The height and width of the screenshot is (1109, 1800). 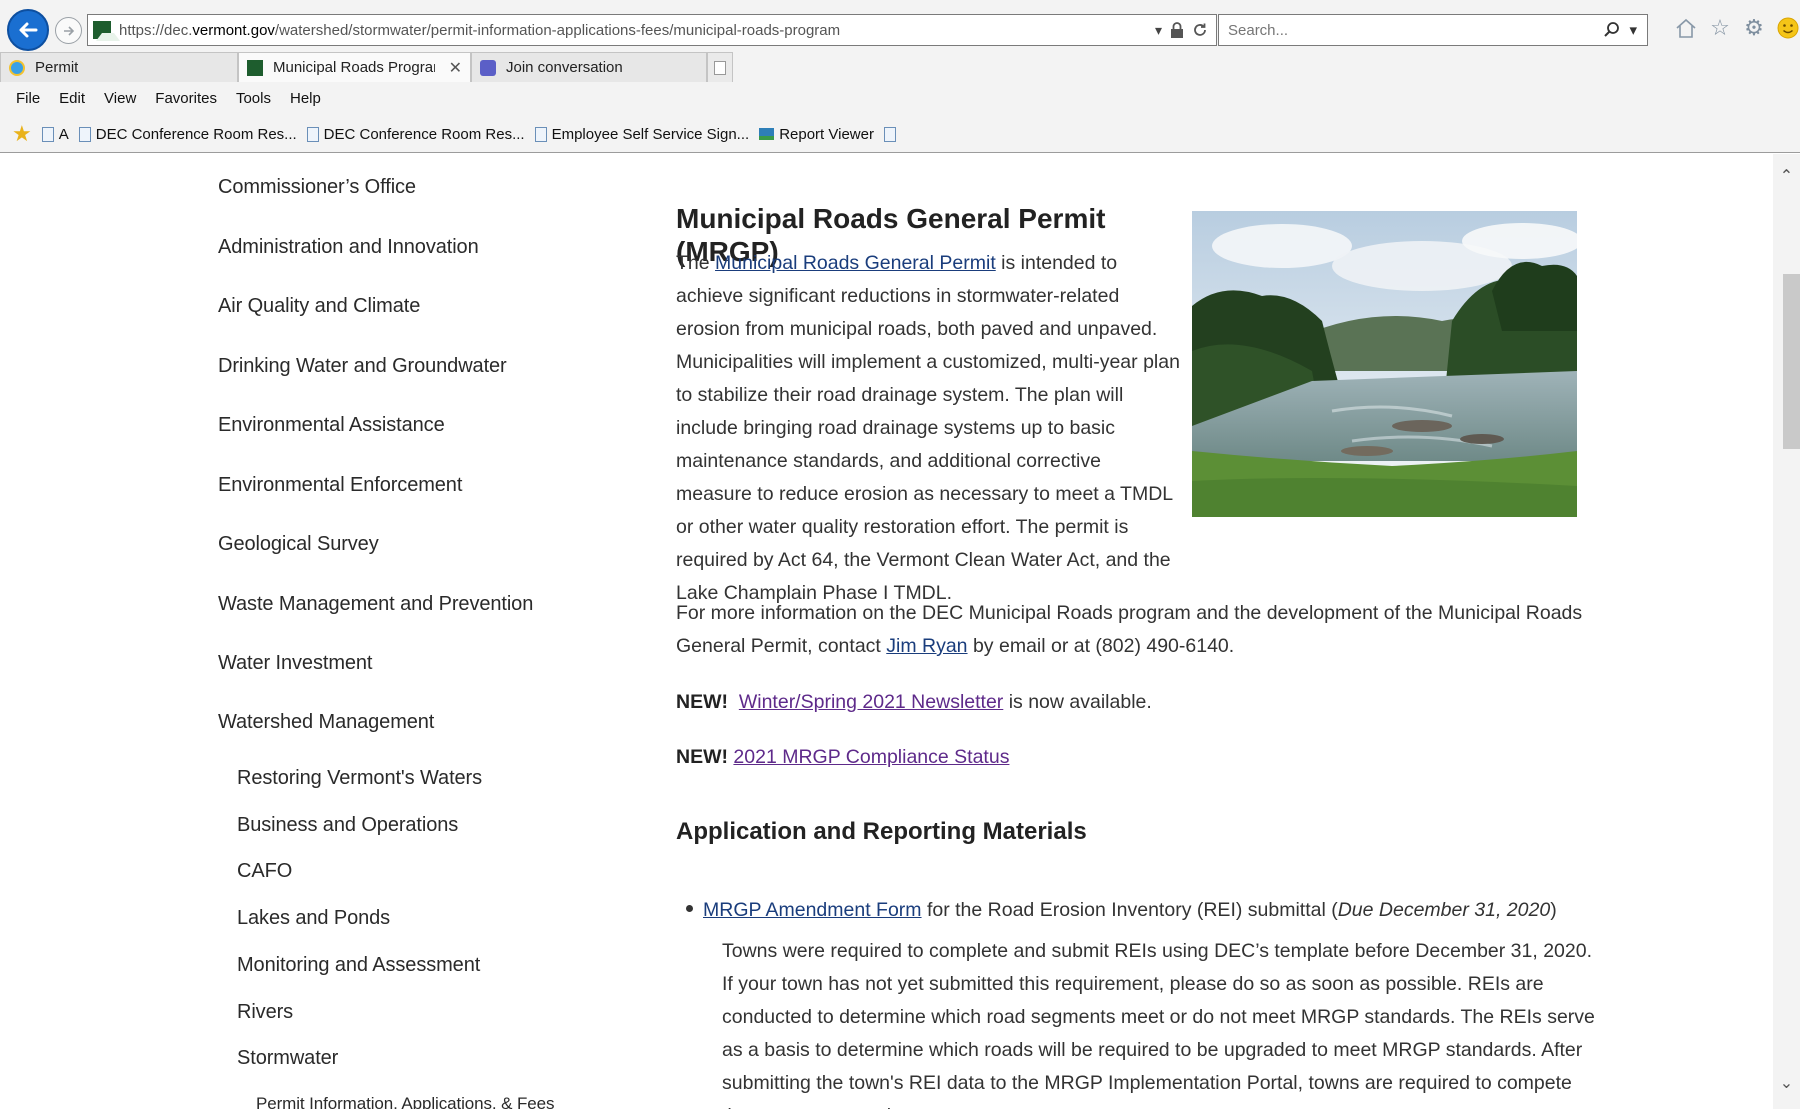 I want to click on home-icon, so click(x=1686, y=28).